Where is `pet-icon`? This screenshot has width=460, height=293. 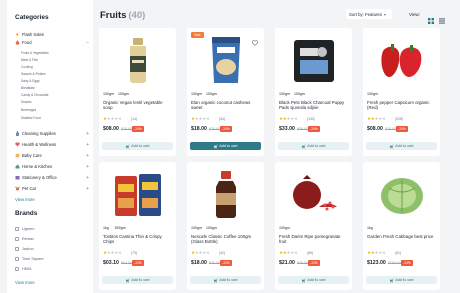 pet-icon is located at coordinates (17, 188).